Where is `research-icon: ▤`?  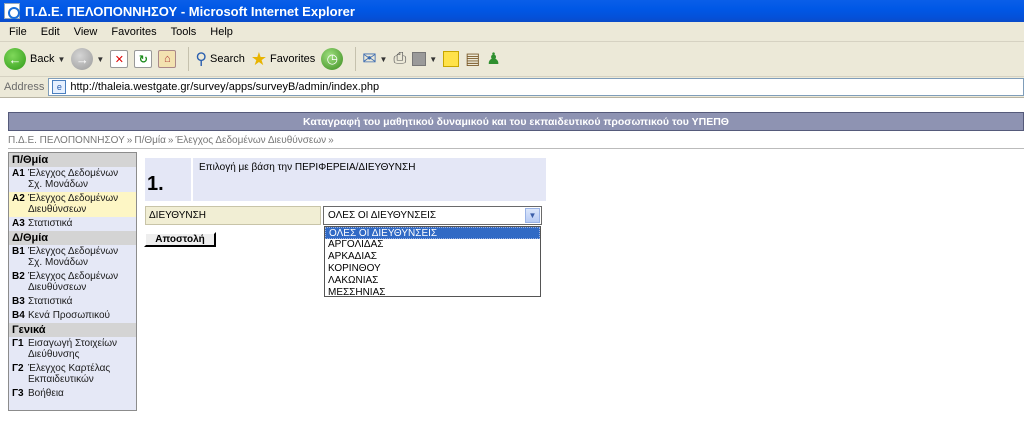
research-icon: ▤ is located at coordinates (473, 59).